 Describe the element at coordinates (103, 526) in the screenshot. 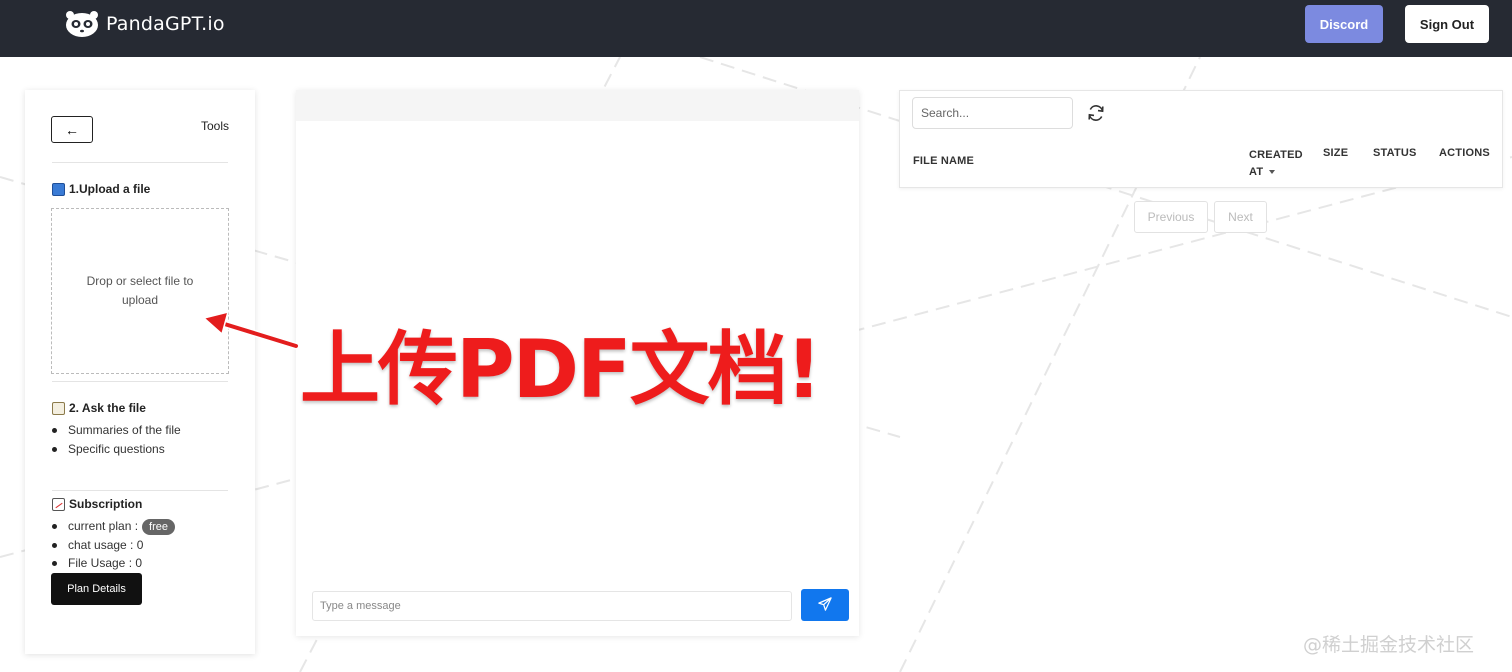

I see `plan-label: current plan :` at that location.